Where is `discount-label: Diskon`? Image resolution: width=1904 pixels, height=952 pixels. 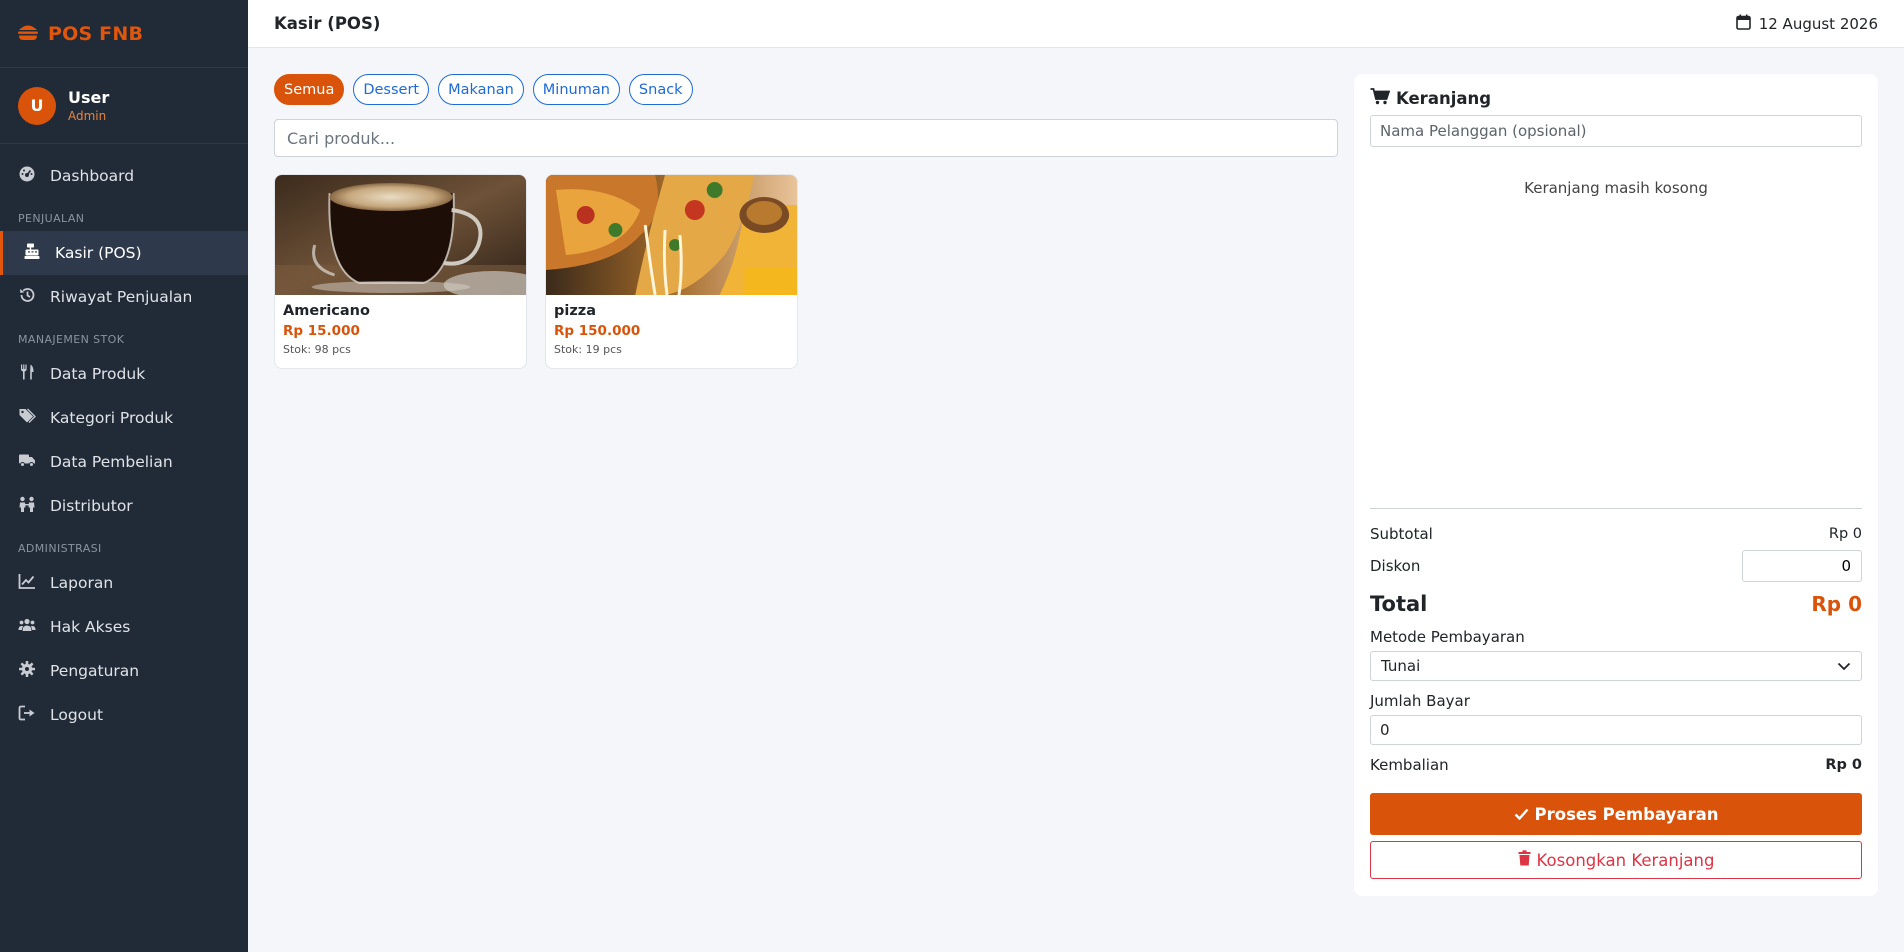
discount-label: Diskon is located at coordinates (1395, 566).